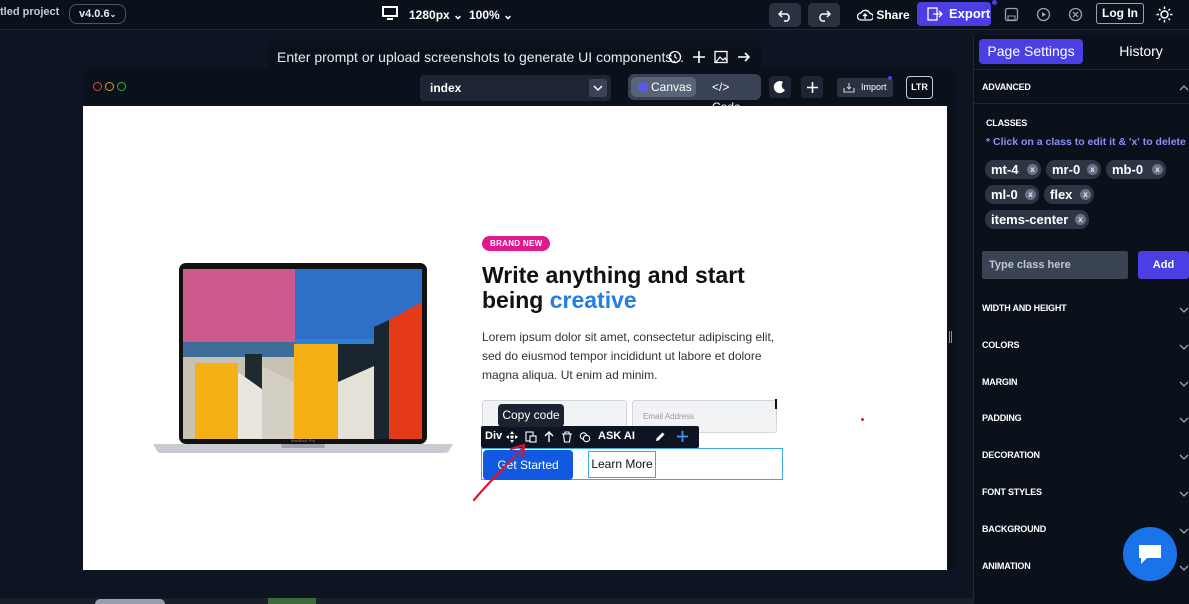 The height and width of the screenshot is (604, 1189). What do you see at coordinates (616, 436) in the screenshot?
I see `ask-ai-button: ASK AI` at bounding box center [616, 436].